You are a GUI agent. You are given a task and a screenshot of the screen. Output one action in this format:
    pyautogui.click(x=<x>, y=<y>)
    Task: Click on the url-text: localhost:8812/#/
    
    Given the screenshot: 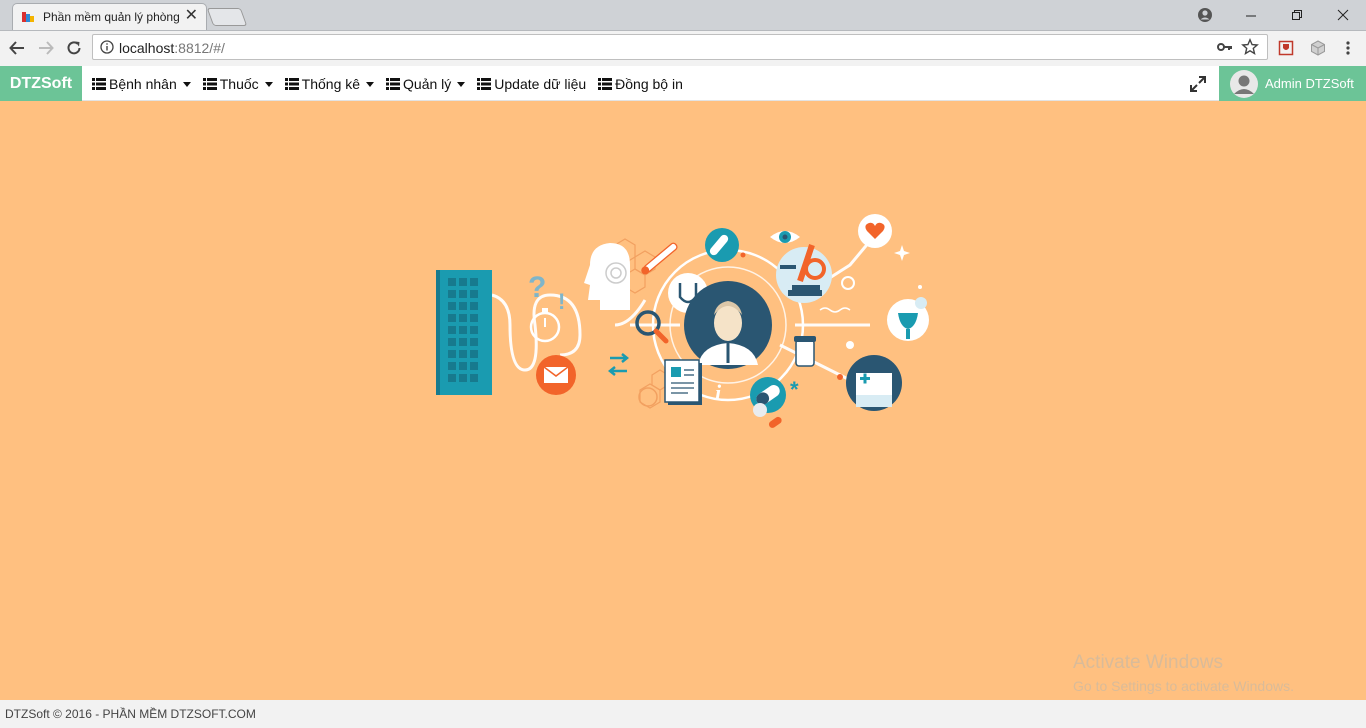 What is the action you would take?
    pyautogui.click(x=172, y=48)
    